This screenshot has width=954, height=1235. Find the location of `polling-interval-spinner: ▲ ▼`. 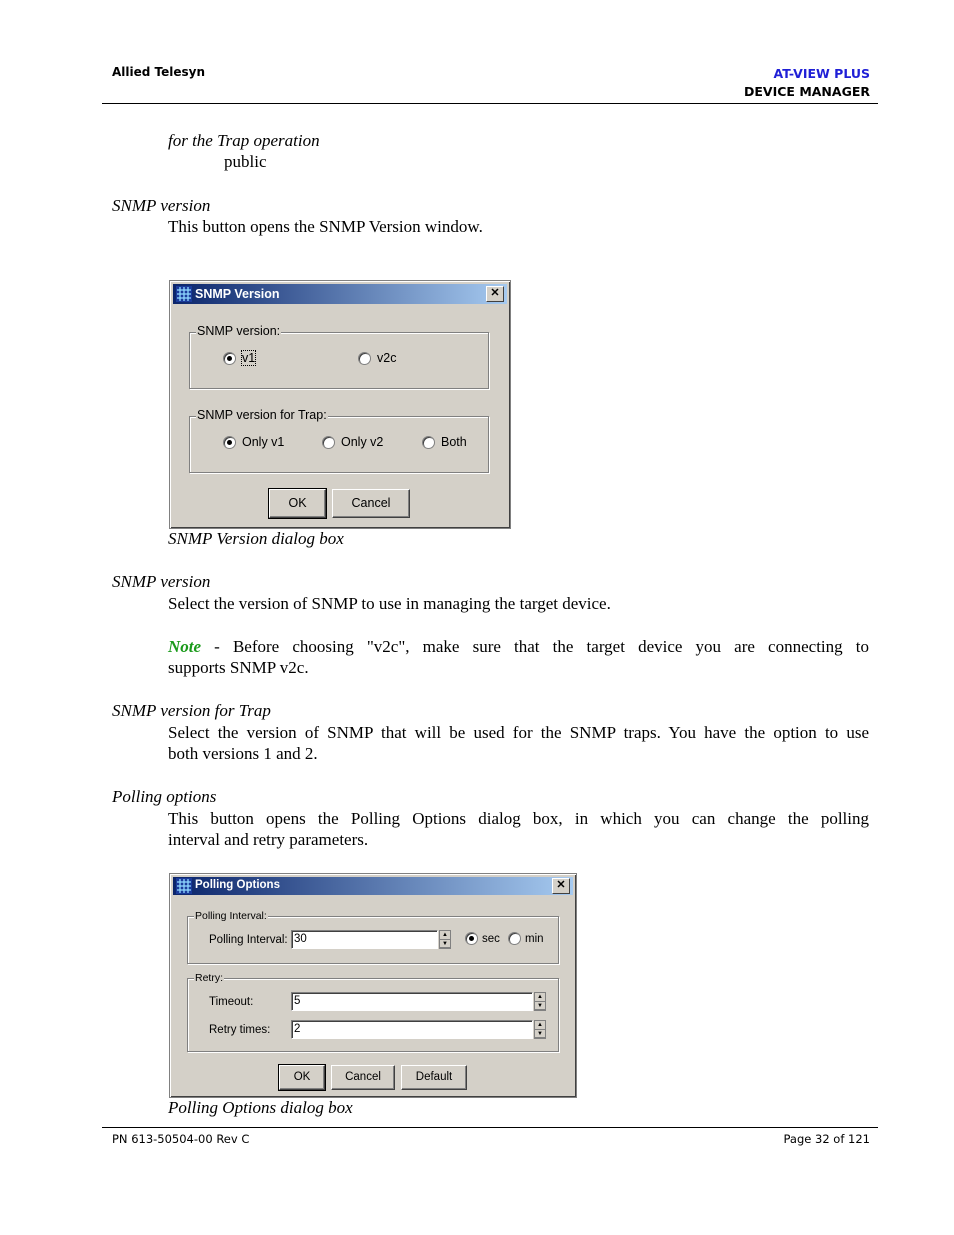

polling-interval-spinner: ▲ ▼ is located at coordinates (445, 939).